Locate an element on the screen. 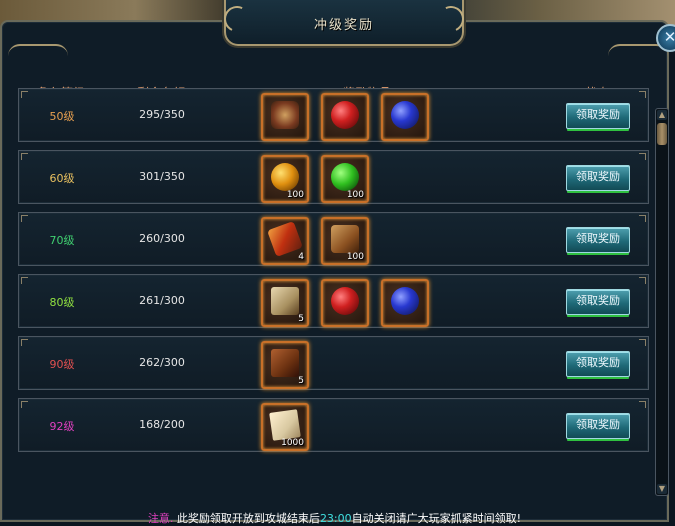 The image size is (675, 526). notice-time: 23:00 is located at coordinates (335, 518).